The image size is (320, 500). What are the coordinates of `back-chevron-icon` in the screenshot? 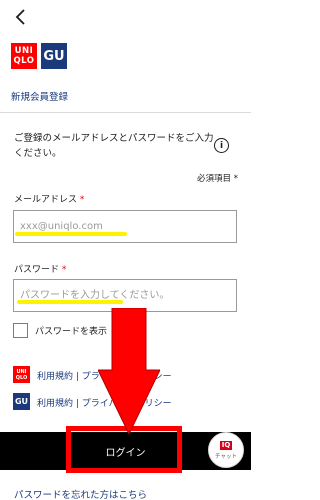 It's located at (21, 17).